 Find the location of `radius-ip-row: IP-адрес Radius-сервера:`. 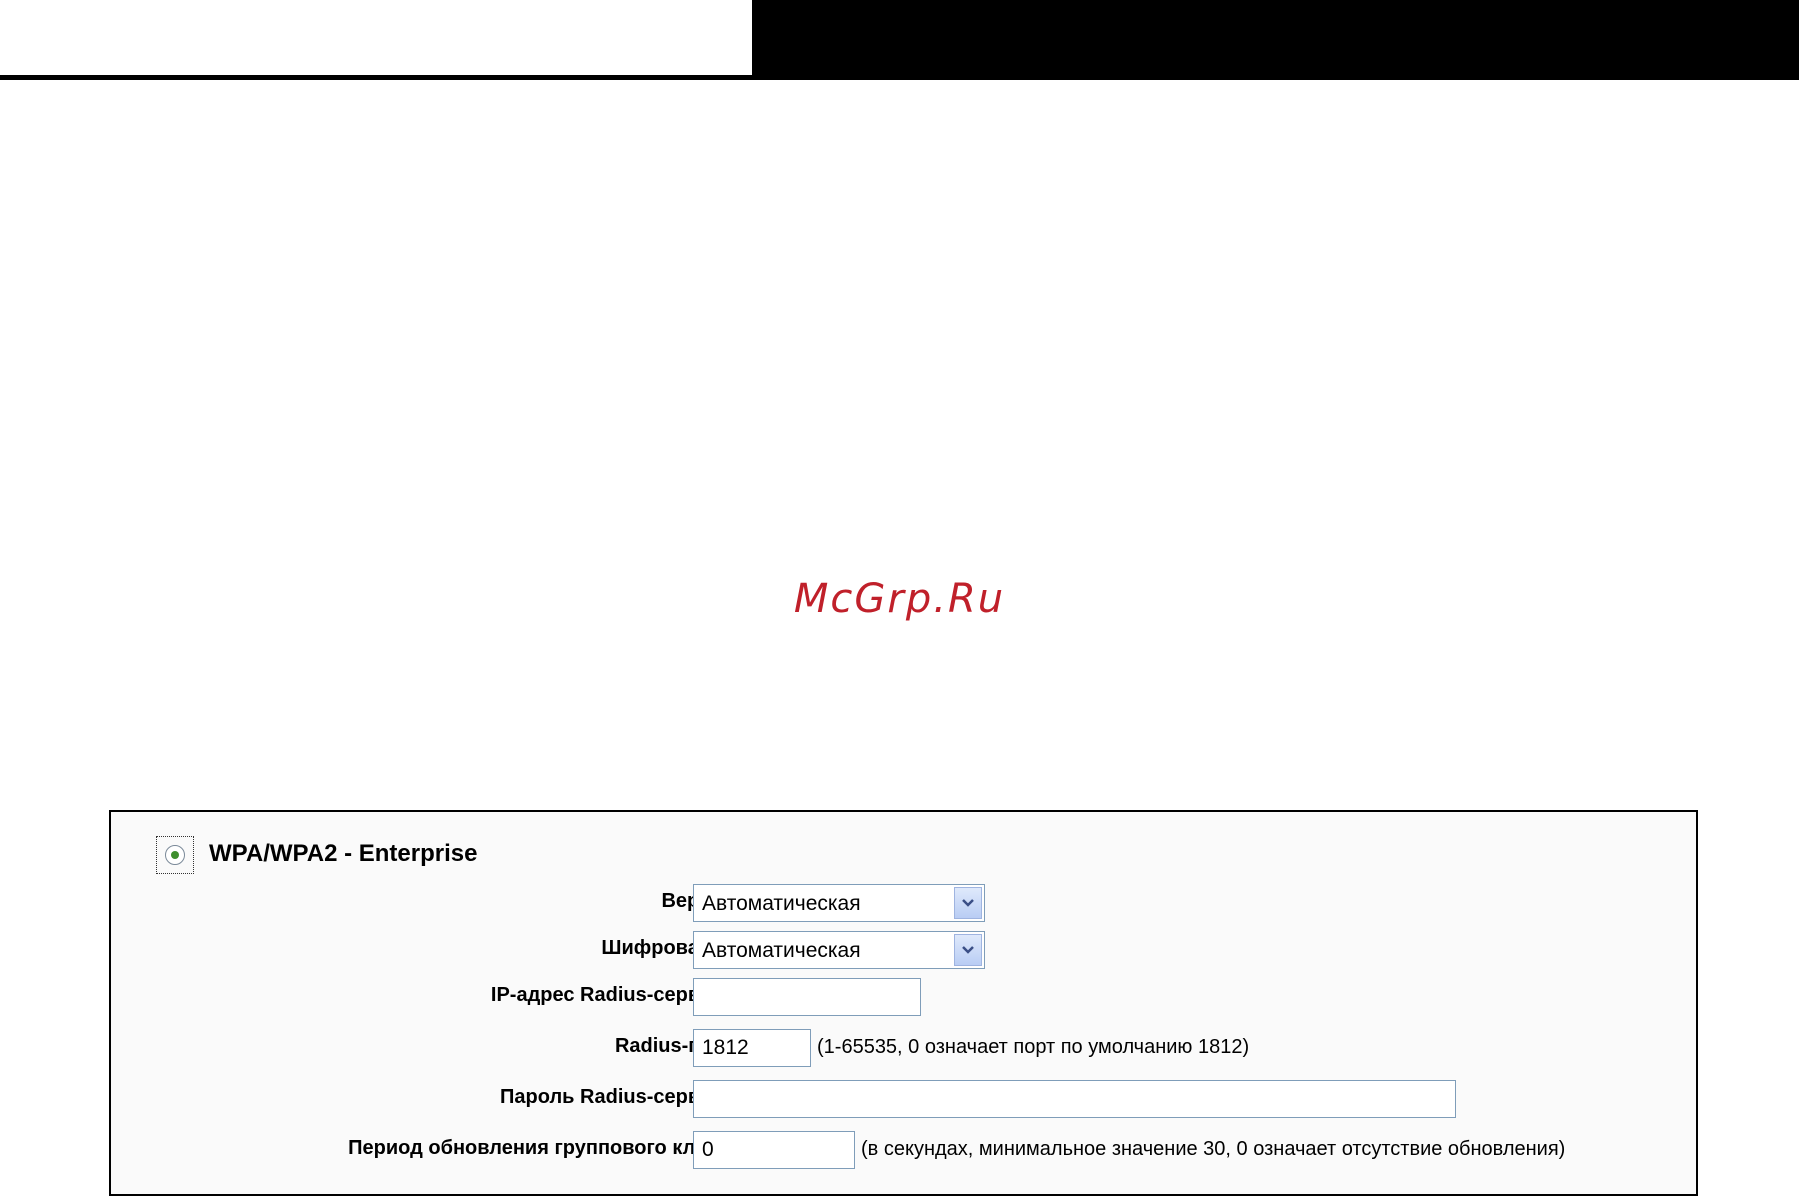

radius-ip-row: IP-адрес Radius-сервера: is located at coordinates (903, 998).